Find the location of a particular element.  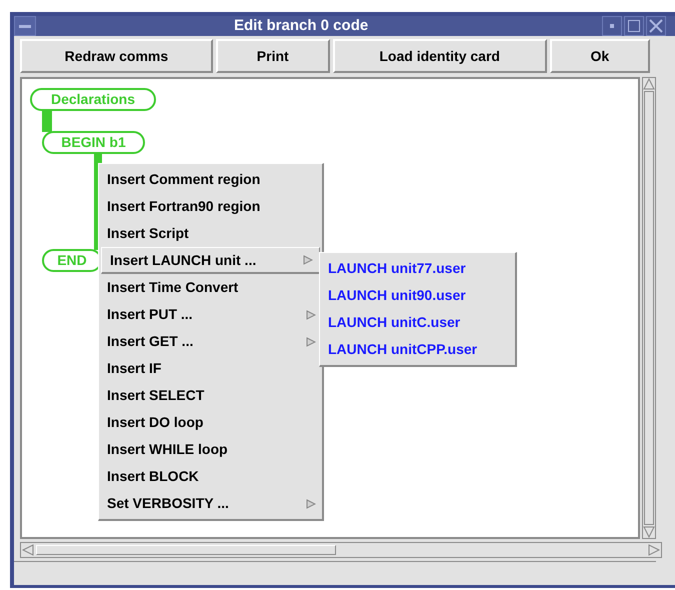

menu-item: Insert DO loop is located at coordinates (210, 422).